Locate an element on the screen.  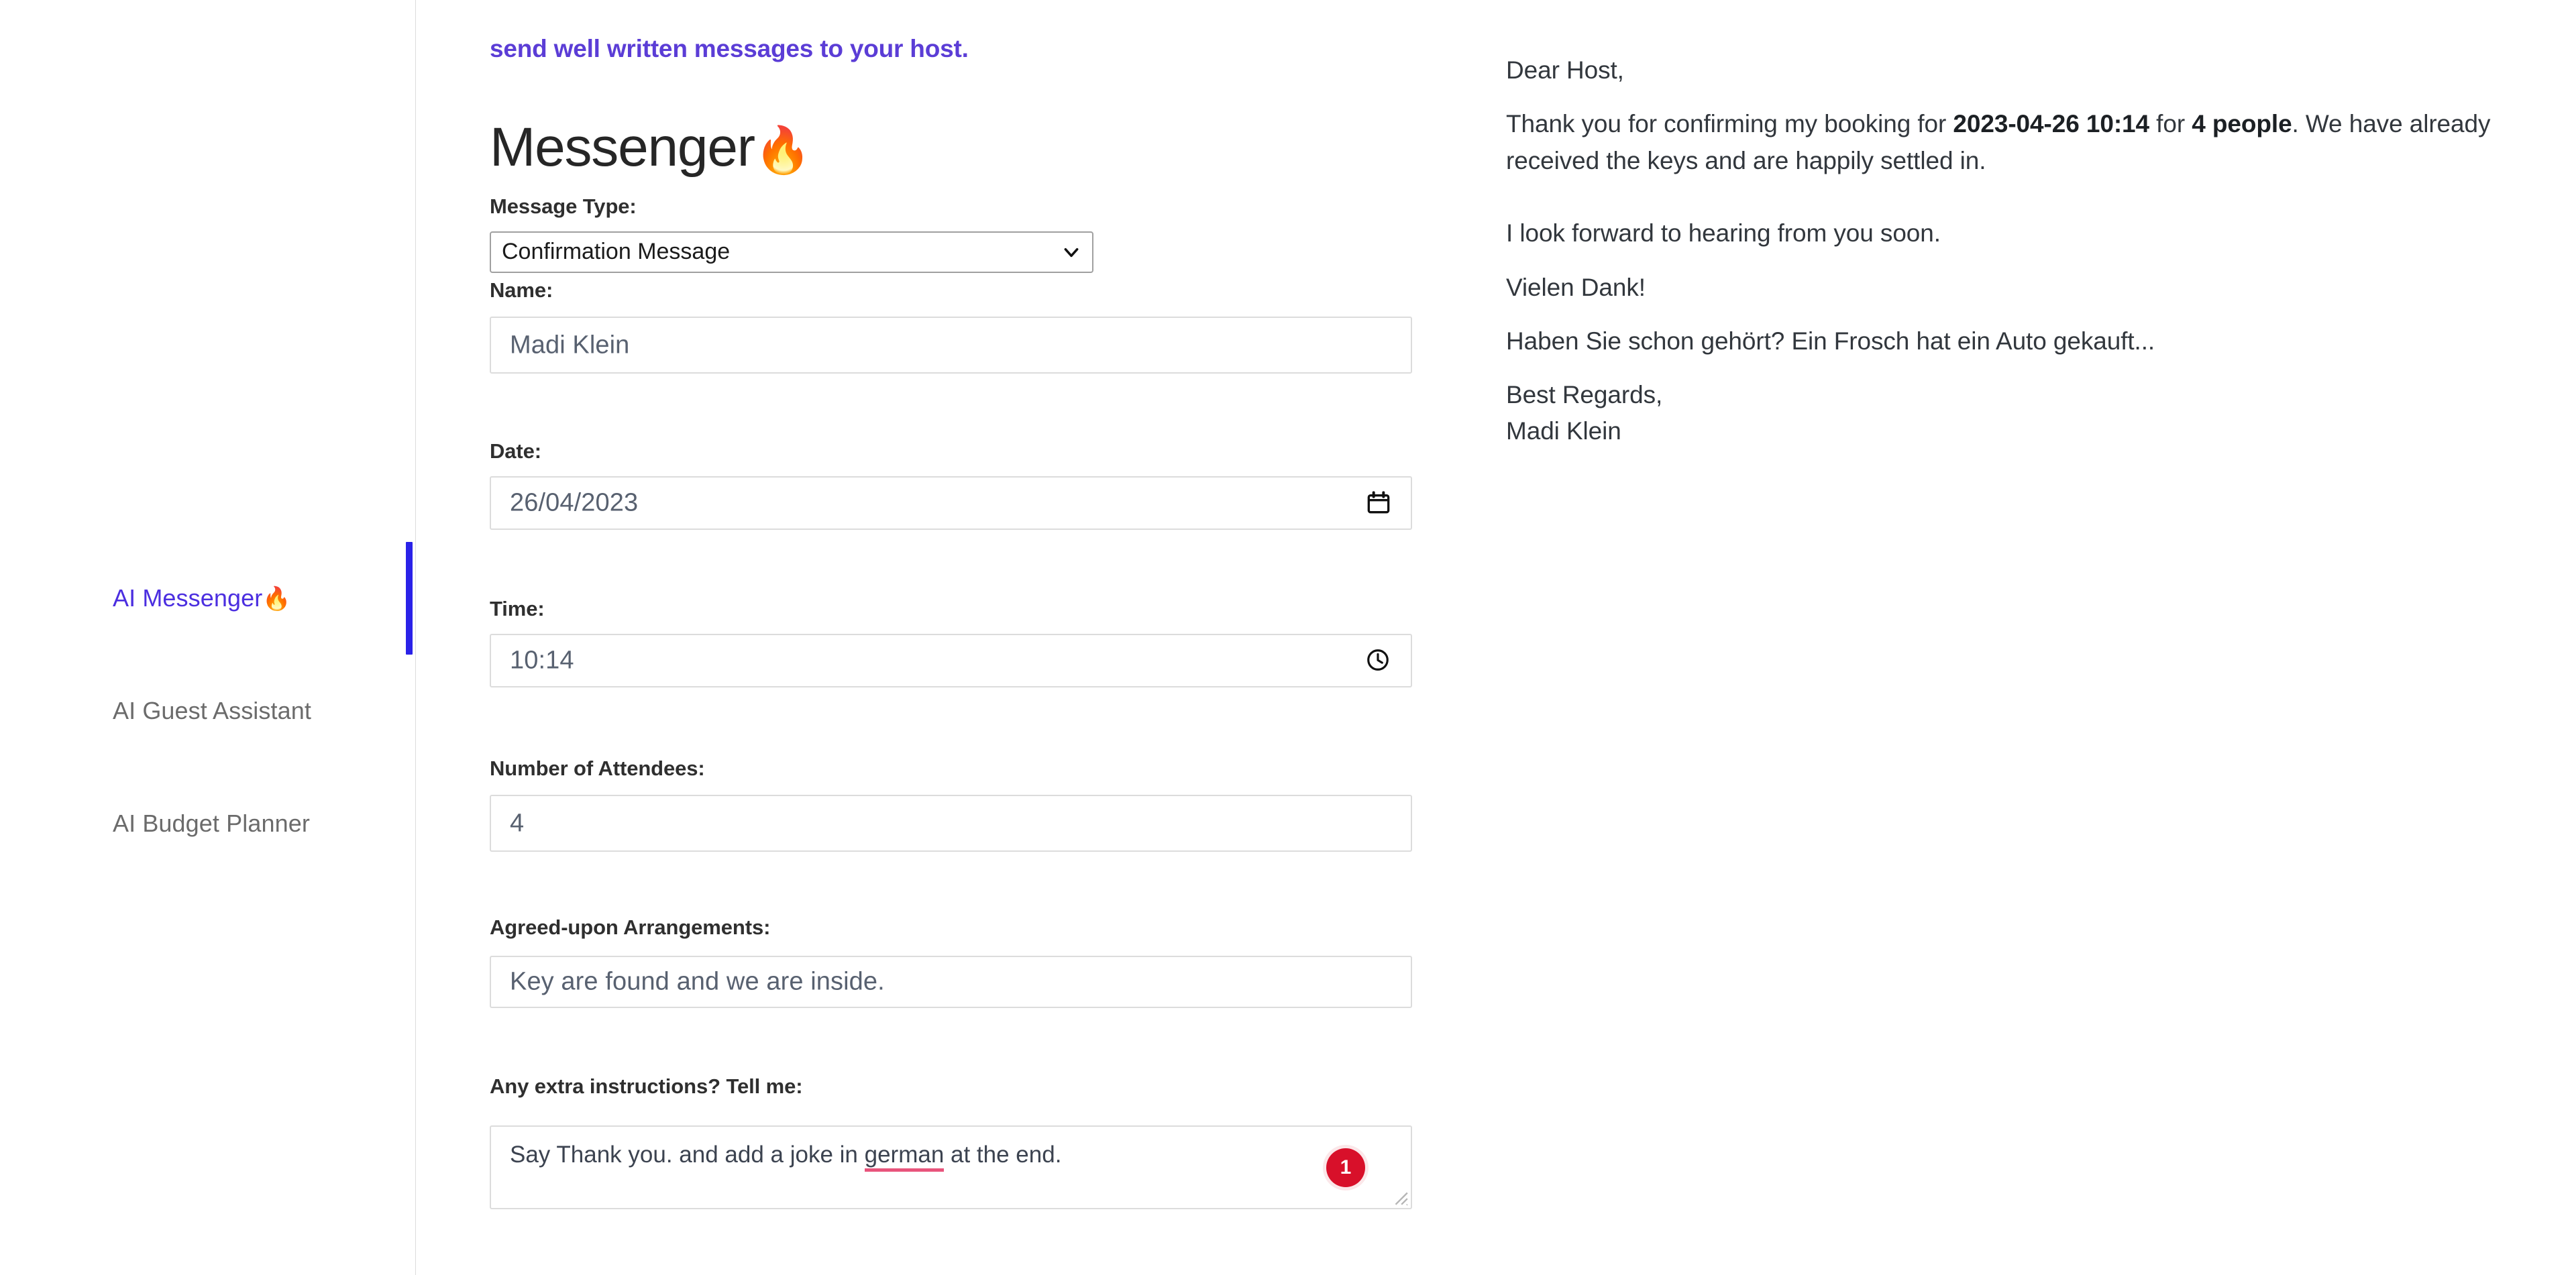
booking-text-before: Thank you for confirming my booking for is located at coordinates (1729, 123).